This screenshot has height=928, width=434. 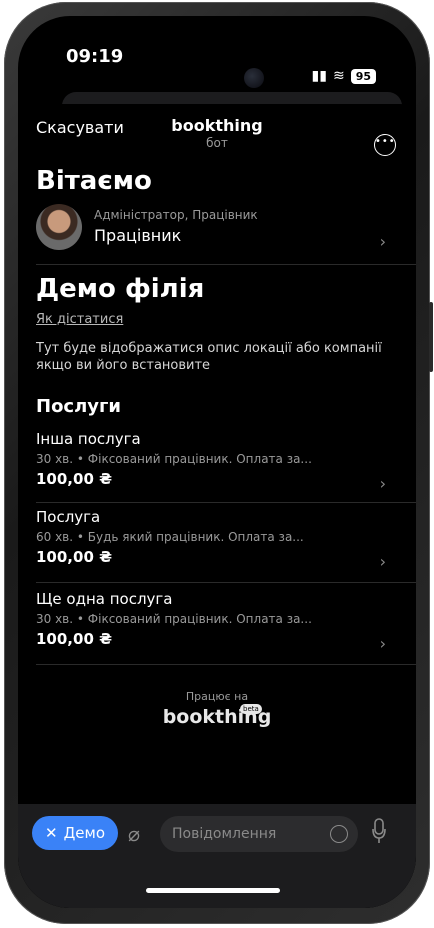 What do you see at coordinates (217, 125) in the screenshot?
I see `bot-name: bookthing` at bounding box center [217, 125].